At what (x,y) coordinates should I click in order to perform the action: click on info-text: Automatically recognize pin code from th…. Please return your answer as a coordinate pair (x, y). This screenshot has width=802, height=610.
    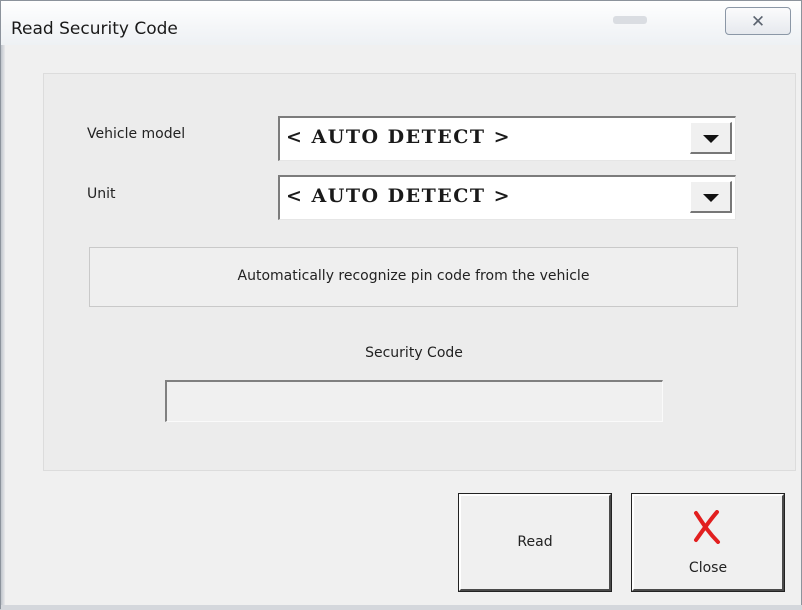
    Looking at the image, I should click on (413, 276).